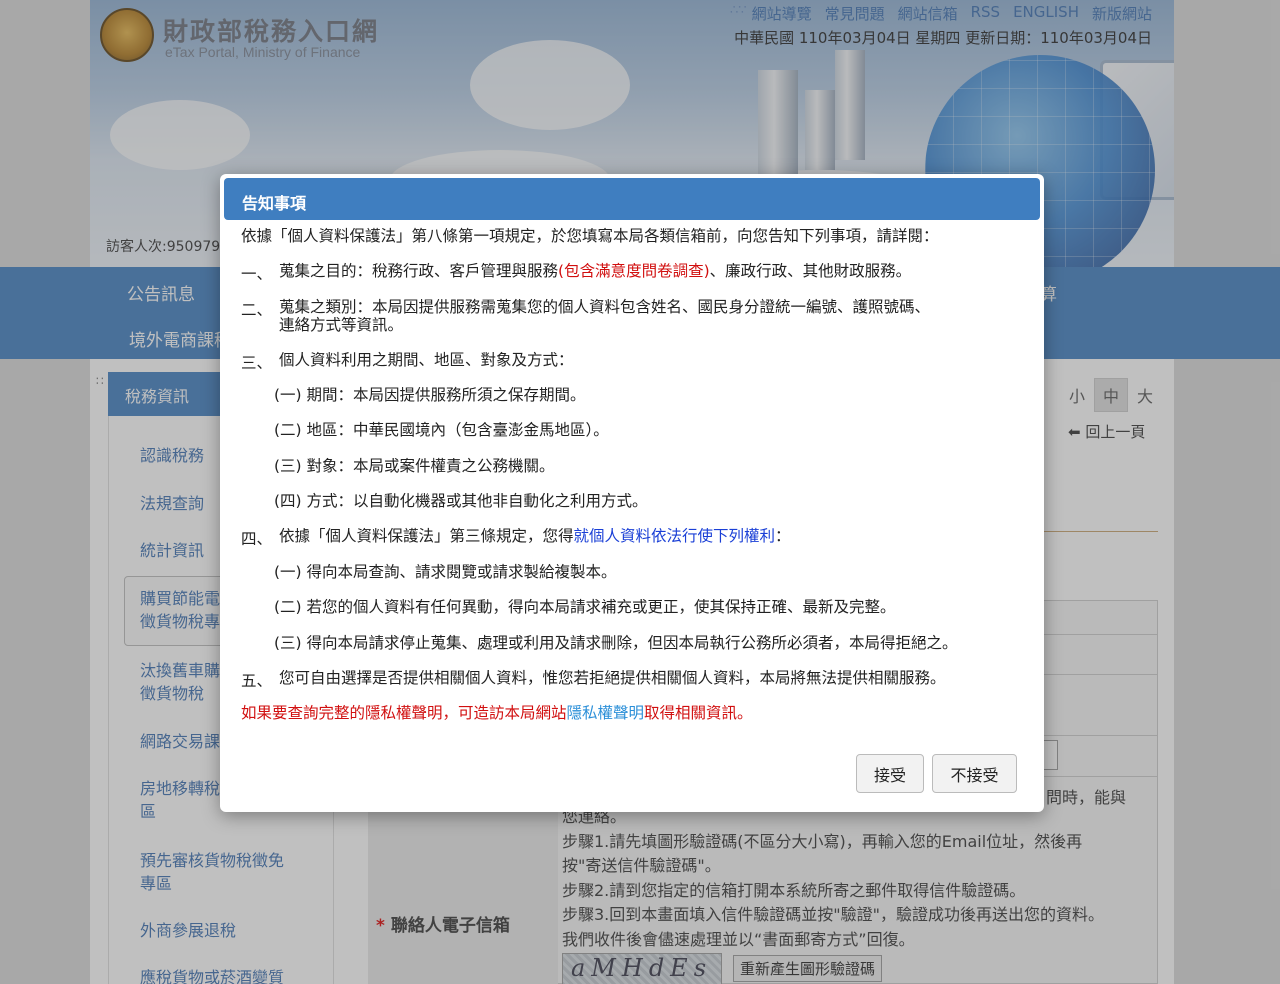 This screenshot has width=1280, height=984. What do you see at coordinates (674, 536) in the screenshot?
I see `section-4-highlight: 就個人資料依法行使下列權利` at bounding box center [674, 536].